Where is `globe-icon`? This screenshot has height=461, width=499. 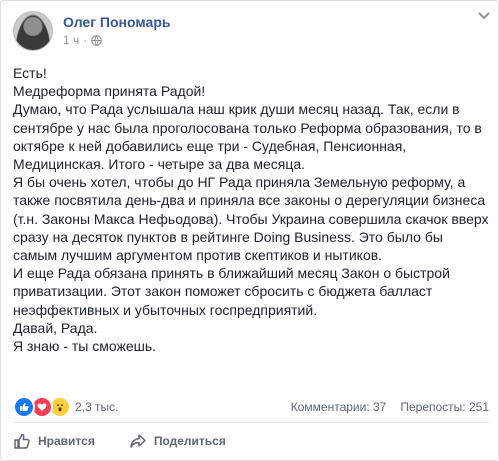
globe-icon is located at coordinates (97, 40).